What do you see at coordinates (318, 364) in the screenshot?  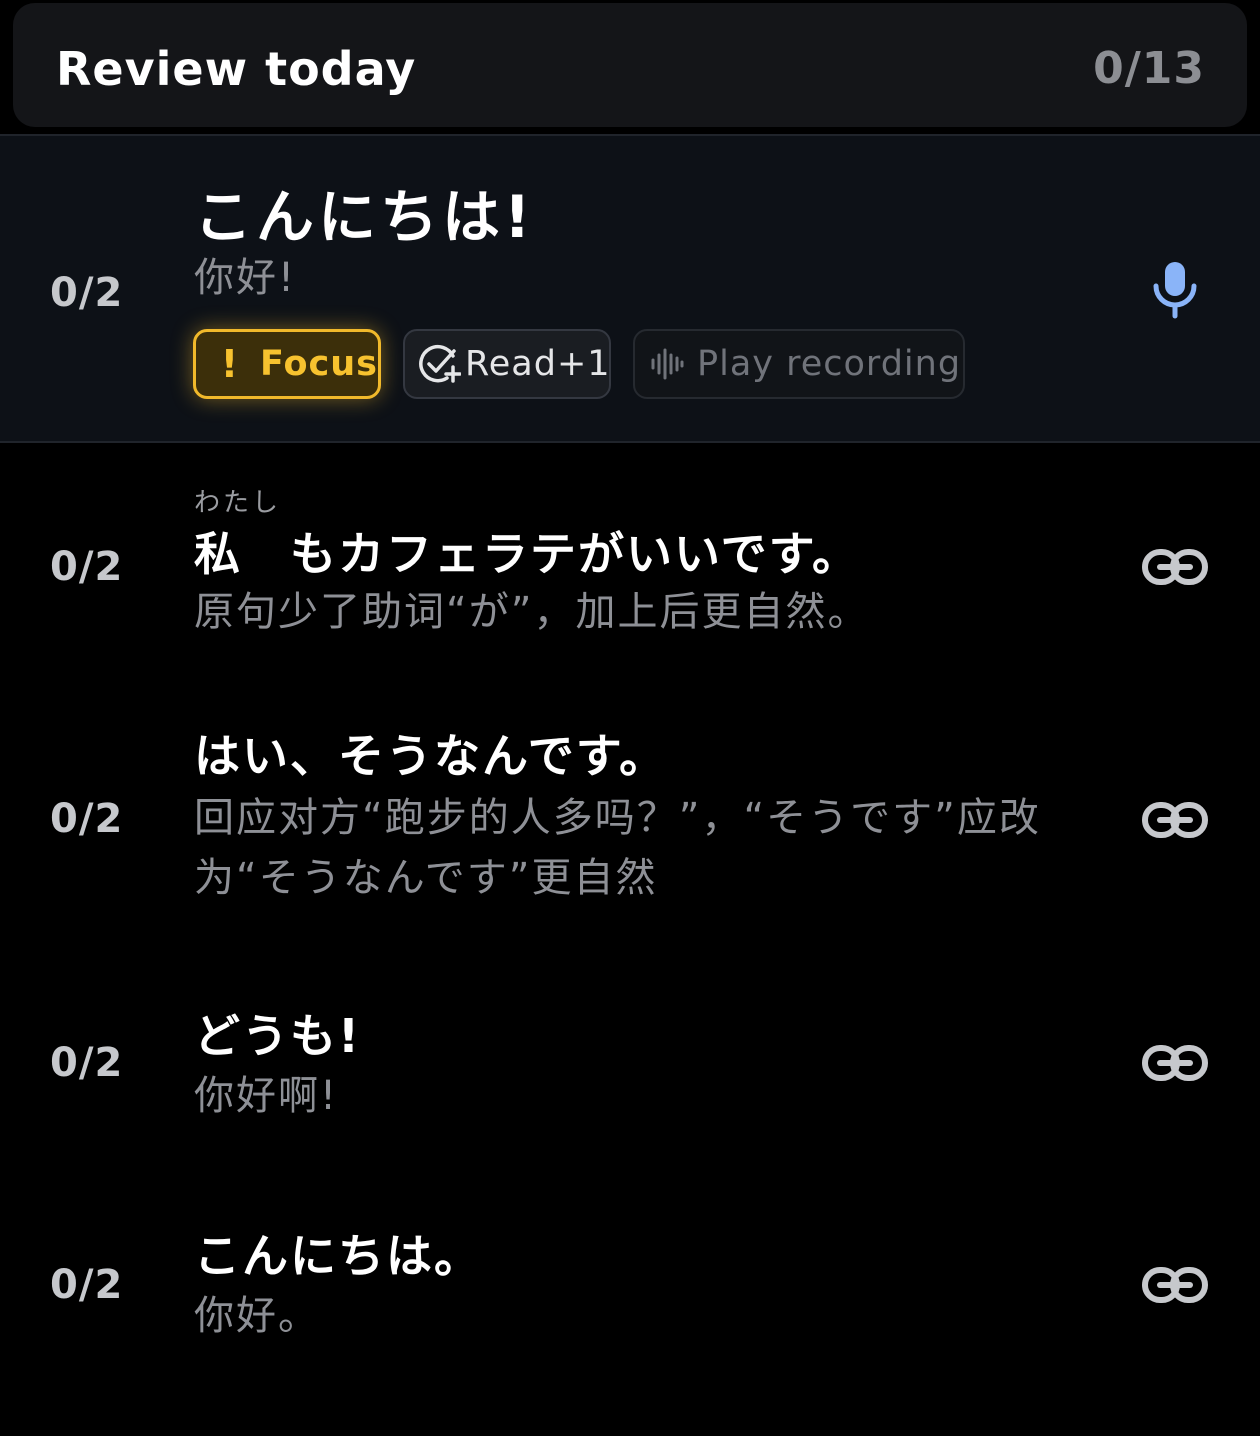 I see `focus-label: Focus` at bounding box center [318, 364].